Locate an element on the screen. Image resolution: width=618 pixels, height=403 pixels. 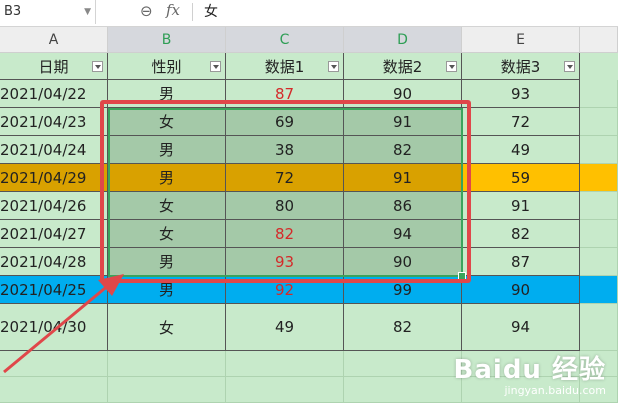
formula-input: 女 is located at coordinates (211, 12).